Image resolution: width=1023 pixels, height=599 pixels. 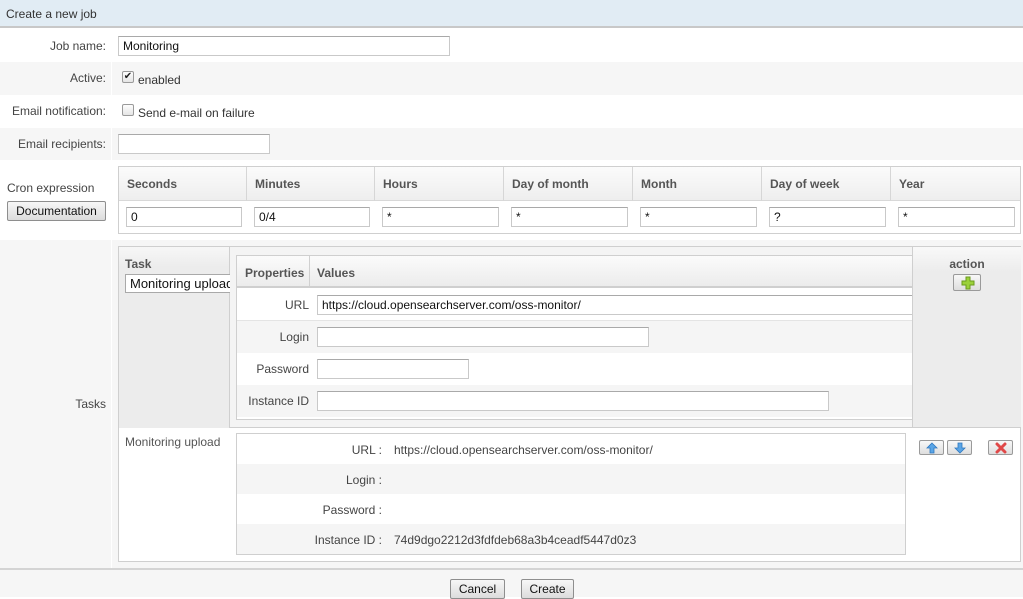 I want to click on active-row: Active: ✔ enabled, so click(x=511, y=78).